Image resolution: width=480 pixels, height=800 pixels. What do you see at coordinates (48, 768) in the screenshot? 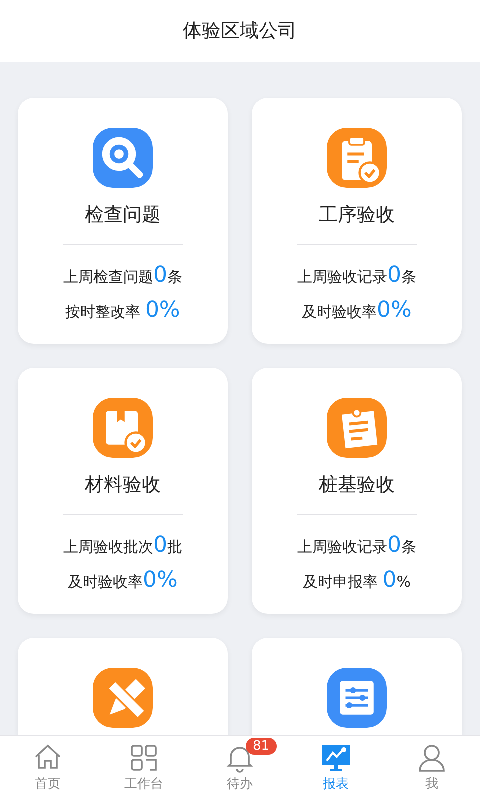
I see `tab-item: 首页` at bounding box center [48, 768].